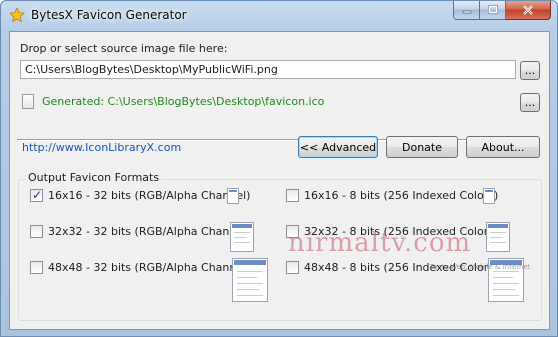 The height and width of the screenshot is (337, 558). I want to click on source-label: Drop or select source image file here:, so click(124, 48).